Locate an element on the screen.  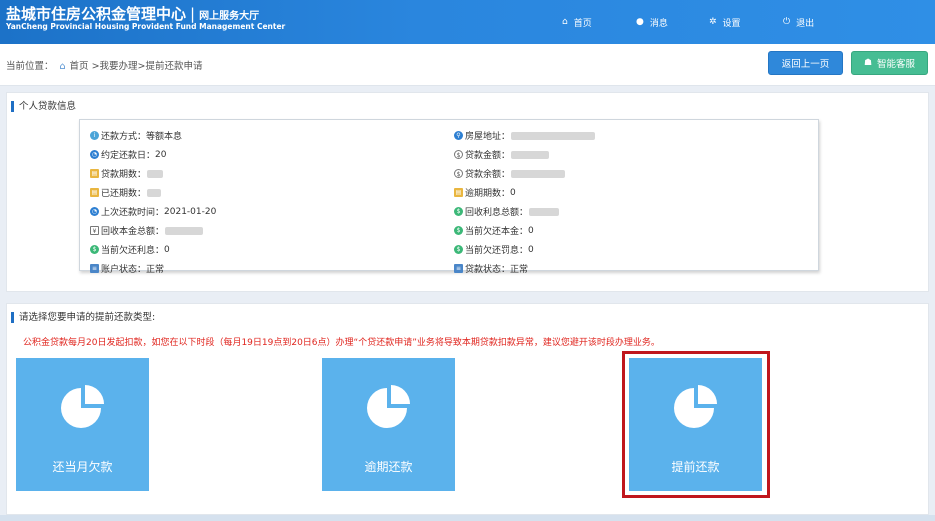
nav-messages: ● 消息 is located at coordinates (652, 22).